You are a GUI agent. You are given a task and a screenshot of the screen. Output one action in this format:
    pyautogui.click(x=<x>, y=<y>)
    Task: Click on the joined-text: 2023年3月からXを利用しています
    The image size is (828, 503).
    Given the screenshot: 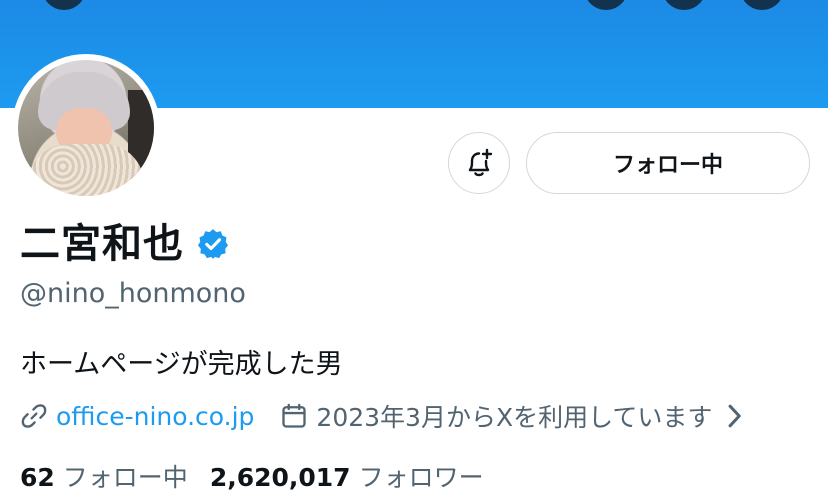 What is the action you would take?
    pyautogui.click(x=514, y=417)
    